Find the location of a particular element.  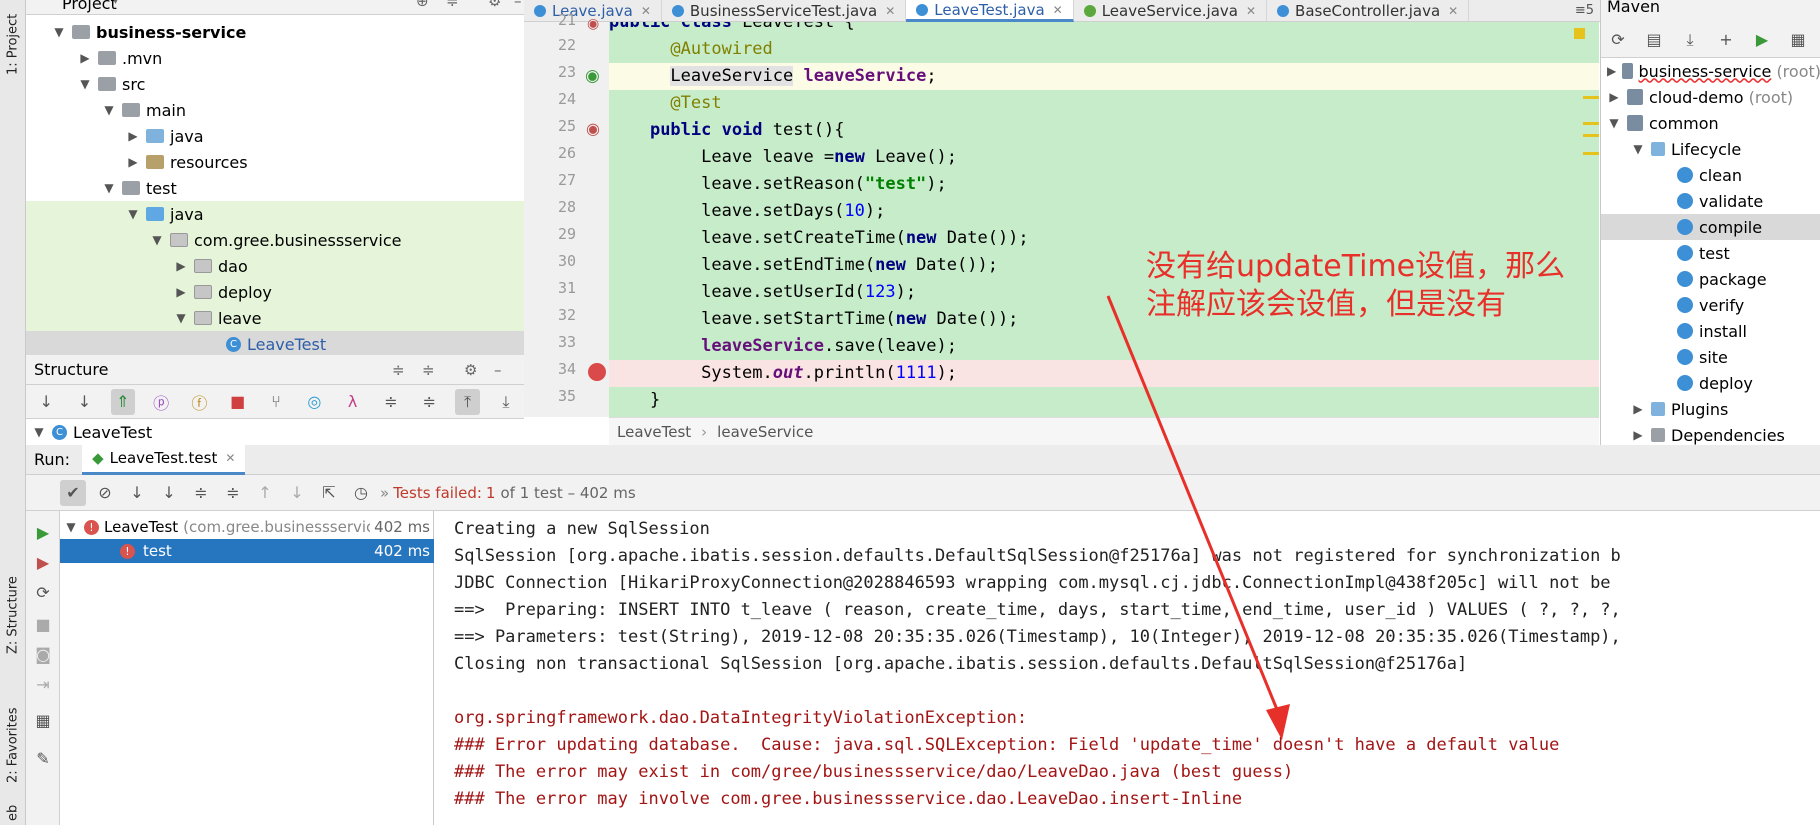

maven-goal-verify: verify is located at coordinates (1710, 305).